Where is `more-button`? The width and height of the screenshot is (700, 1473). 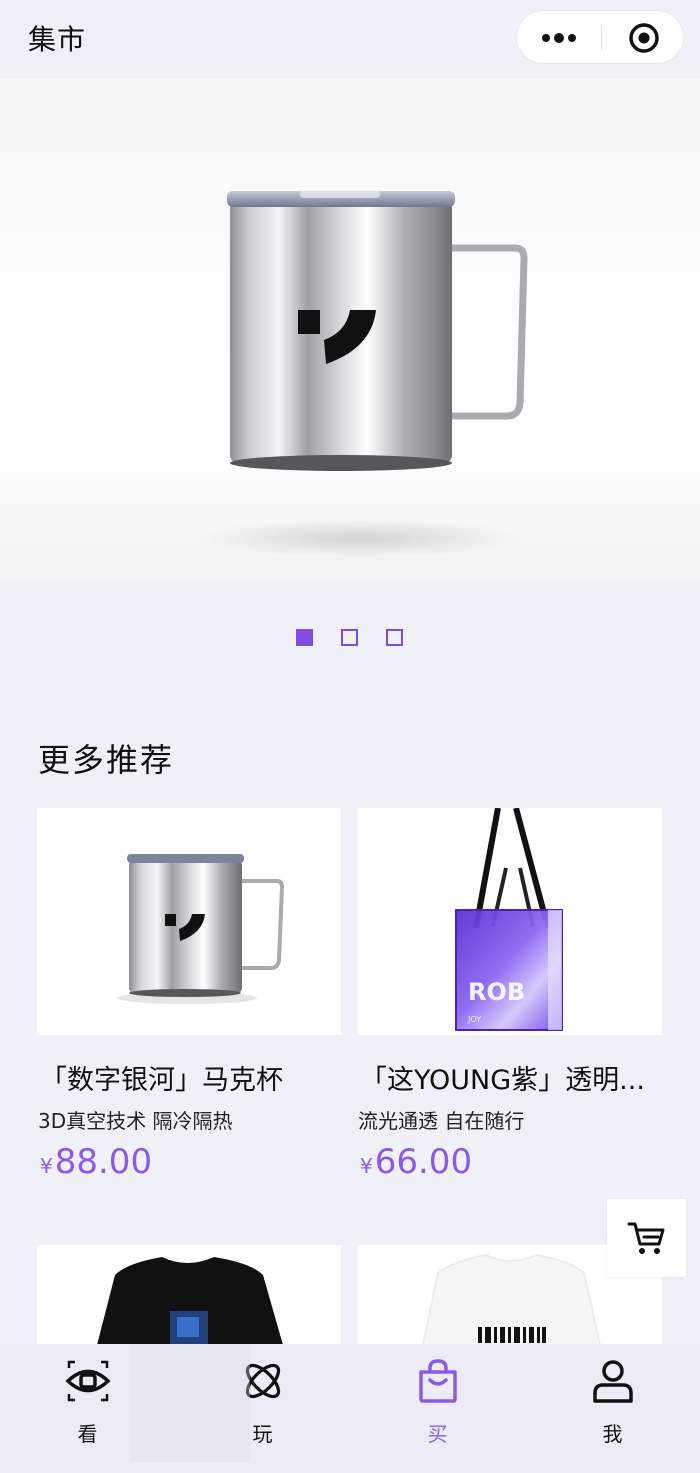 more-button is located at coordinates (559, 38).